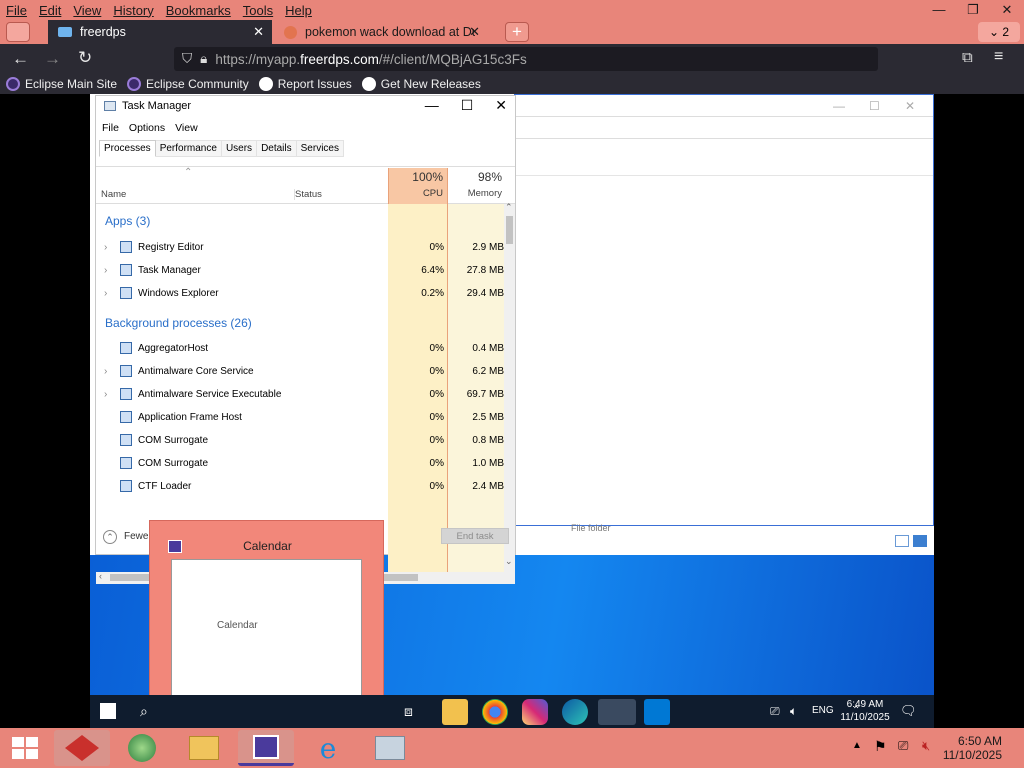 The image size is (1024, 768). Describe the element at coordinates (857, 745) in the screenshot. I see `tray-overflow-icon: ▲` at that location.